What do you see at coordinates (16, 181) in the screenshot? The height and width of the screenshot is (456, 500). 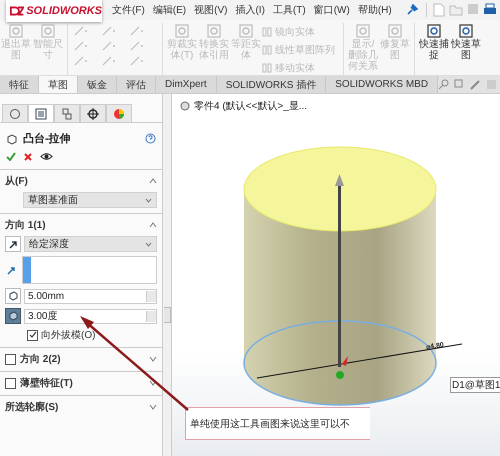 I see `section-title: 从(F)` at bounding box center [16, 181].